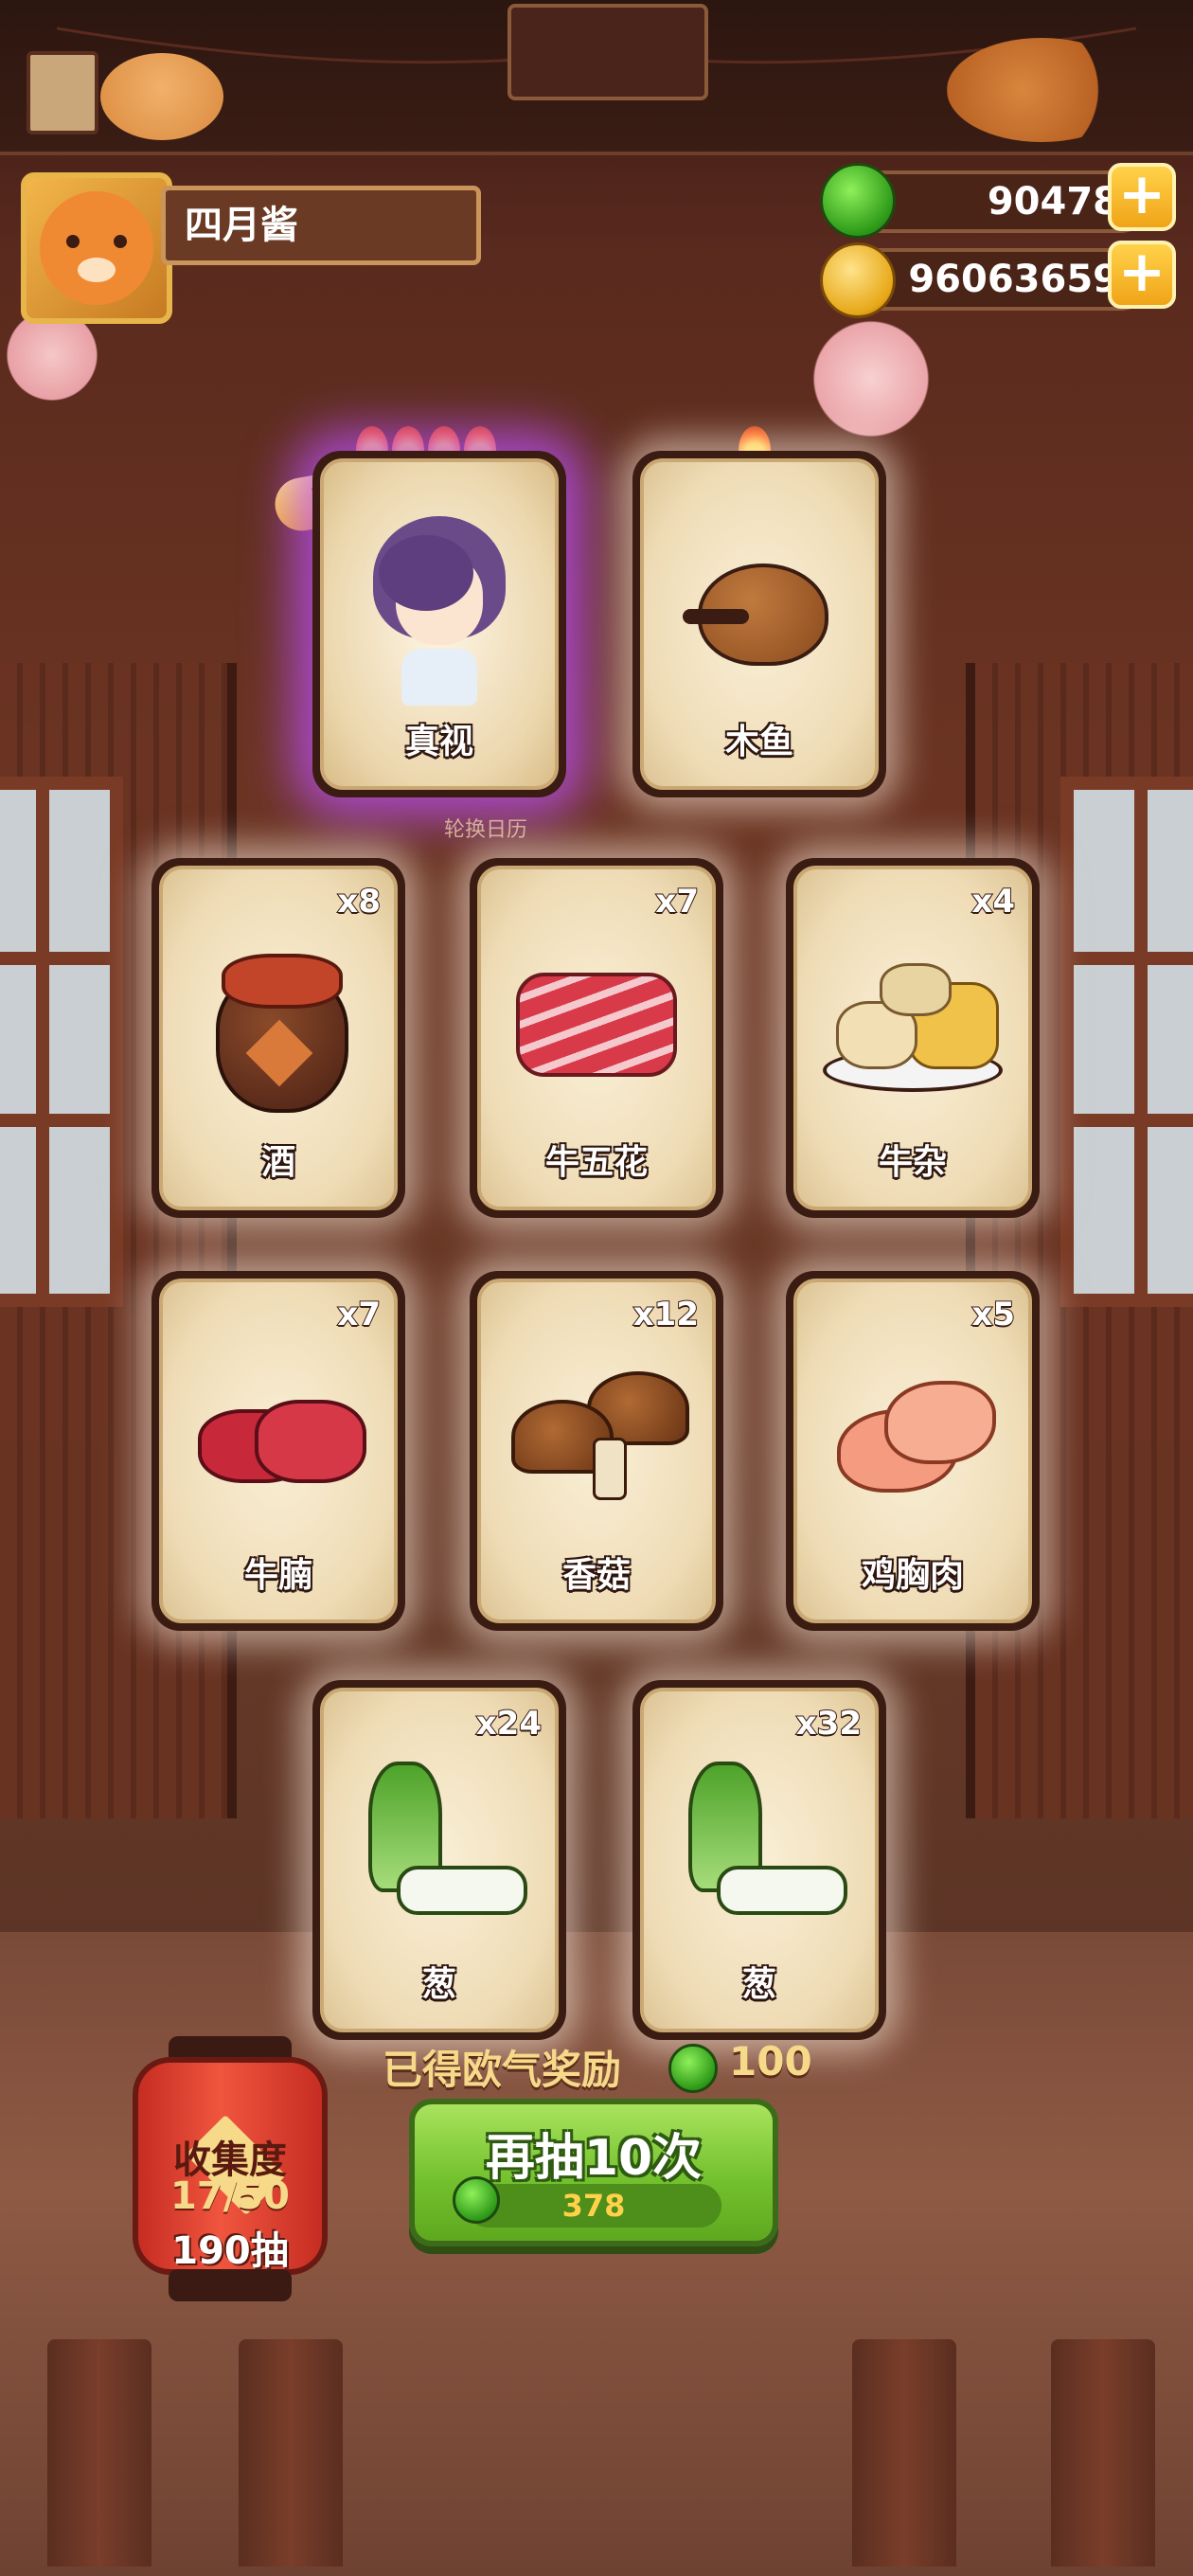 The image size is (1193, 2576). What do you see at coordinates (596, 1575) in the screenshot?
I see `card-name: 香菇` at bounding box center [596, 1575].